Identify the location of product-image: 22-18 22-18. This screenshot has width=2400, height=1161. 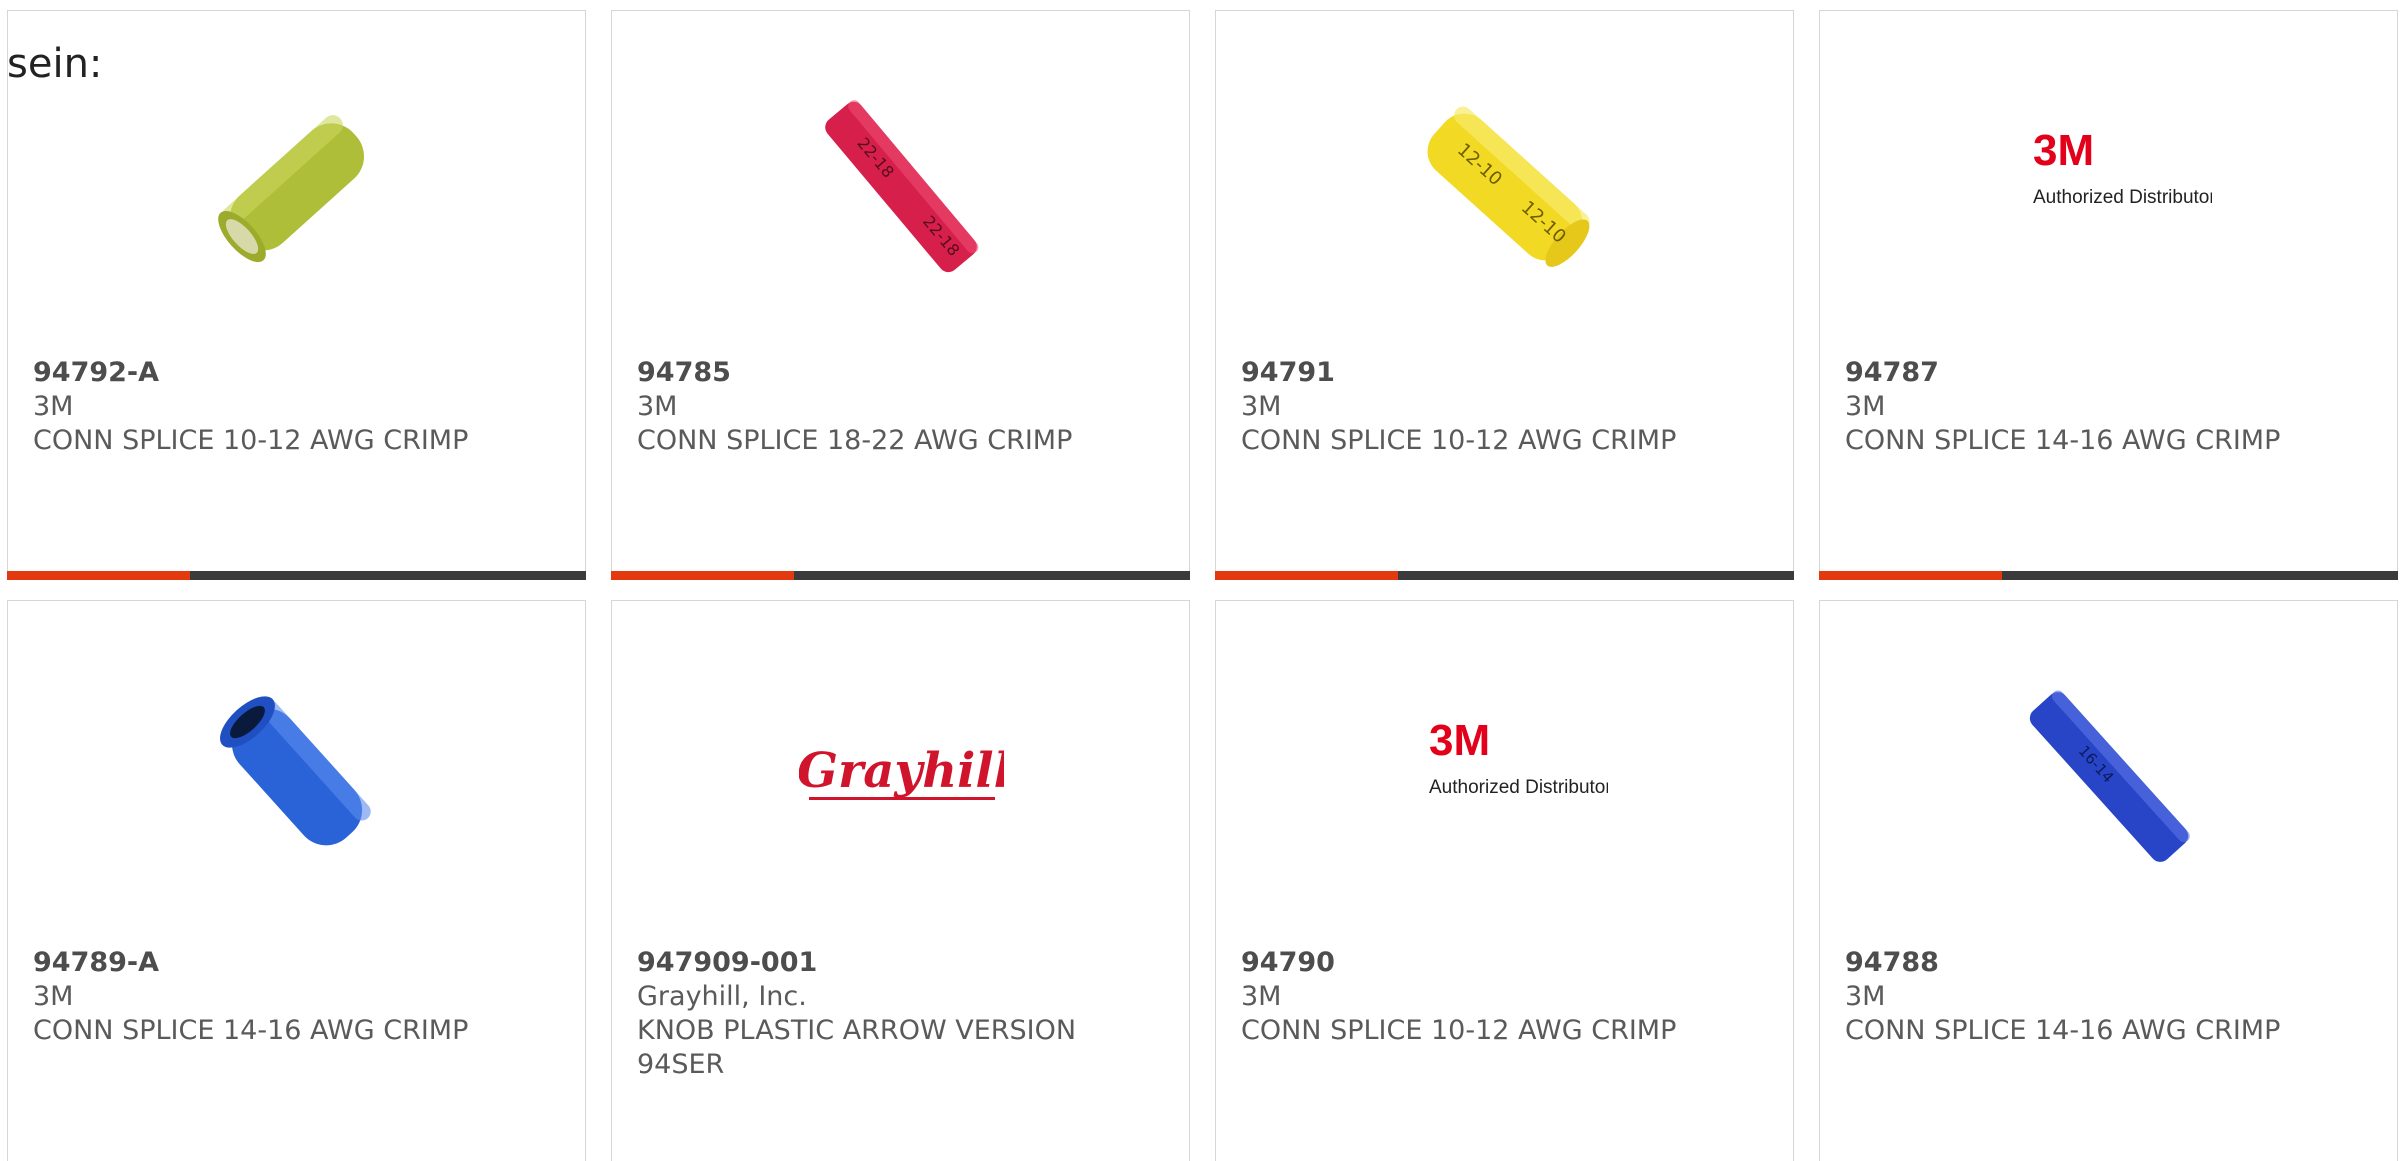
(901, 187).